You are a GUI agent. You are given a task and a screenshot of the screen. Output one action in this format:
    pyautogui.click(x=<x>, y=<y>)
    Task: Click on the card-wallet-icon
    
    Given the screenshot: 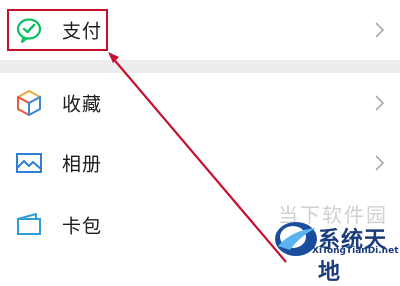 What is the action you would take?
    pyautogui.click(x=29, y=225)
    